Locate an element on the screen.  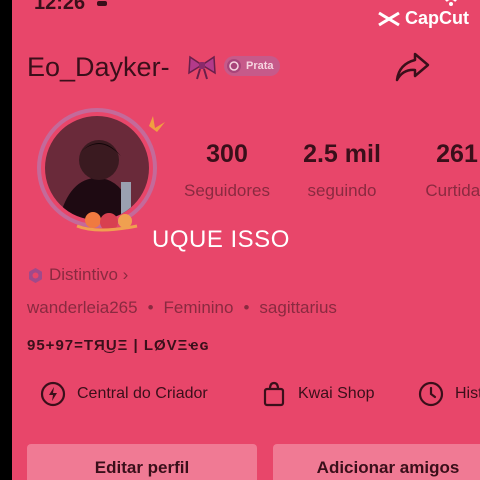
history-label: Histó is located at coordinates (467, 393).